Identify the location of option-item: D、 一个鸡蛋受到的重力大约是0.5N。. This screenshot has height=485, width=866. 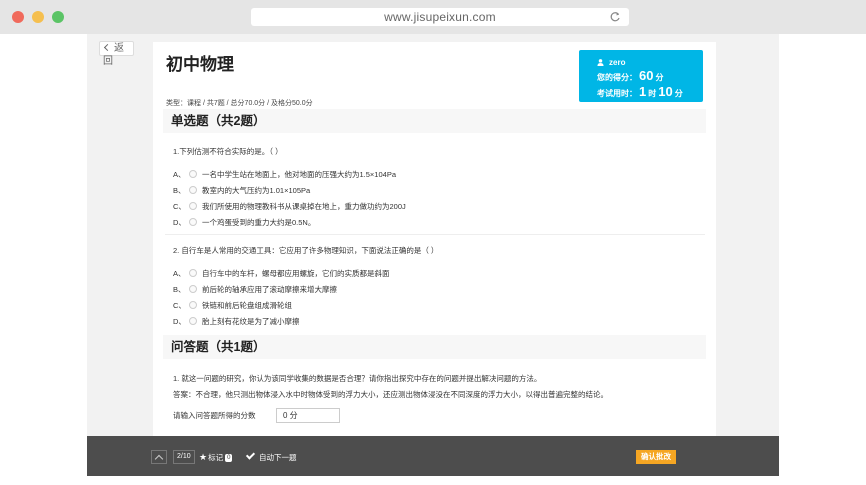
(244, 222).